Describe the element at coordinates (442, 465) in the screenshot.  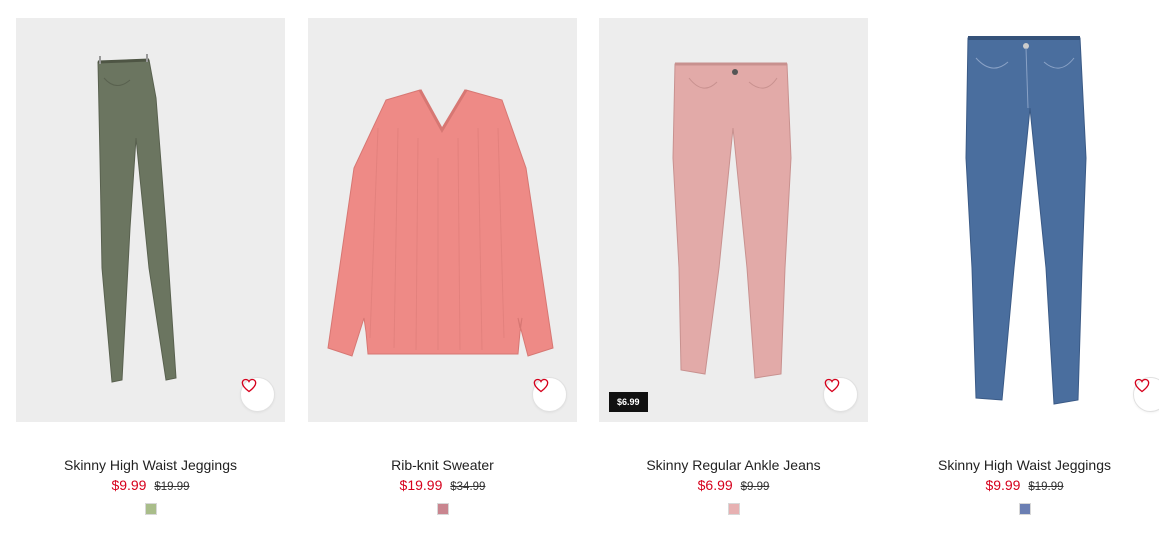
I see `product-title: Rib-knit Sweater` at that location.